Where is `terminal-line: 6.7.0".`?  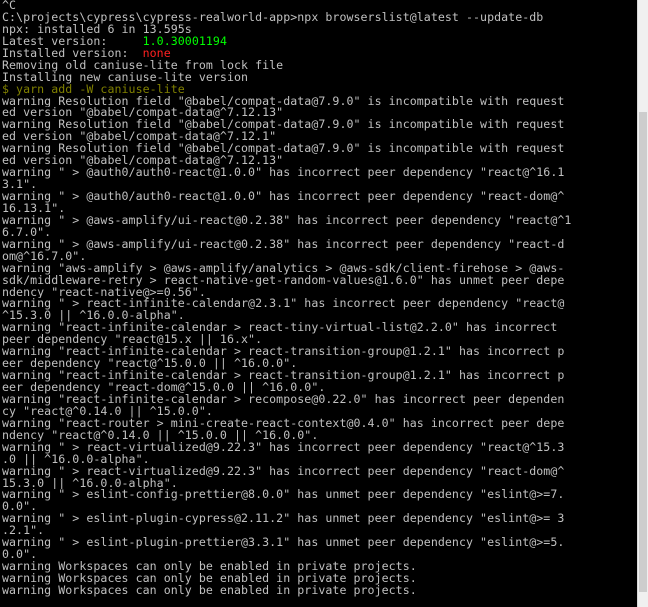
terminal-line: 6.7.0". is located at coordinates (27, 232).